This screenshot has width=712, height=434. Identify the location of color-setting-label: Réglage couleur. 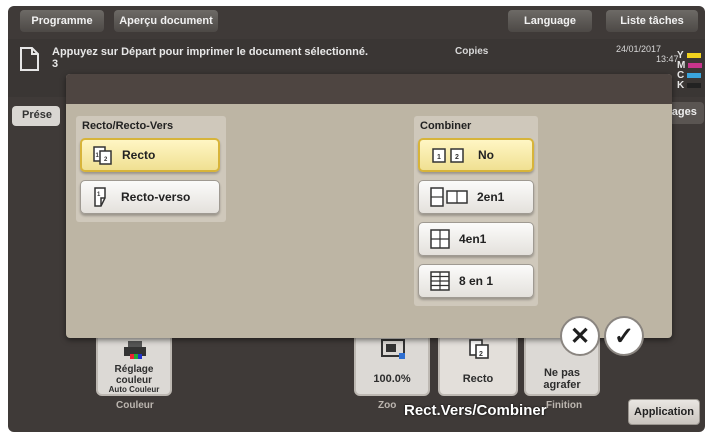
(134, 375).